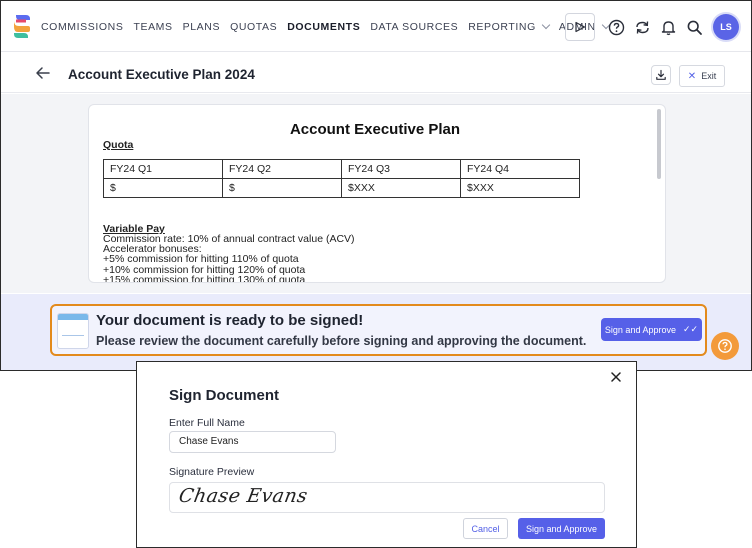 This screenshot has width=752, height=548. I want to click on download-icon, so click(661, 74).